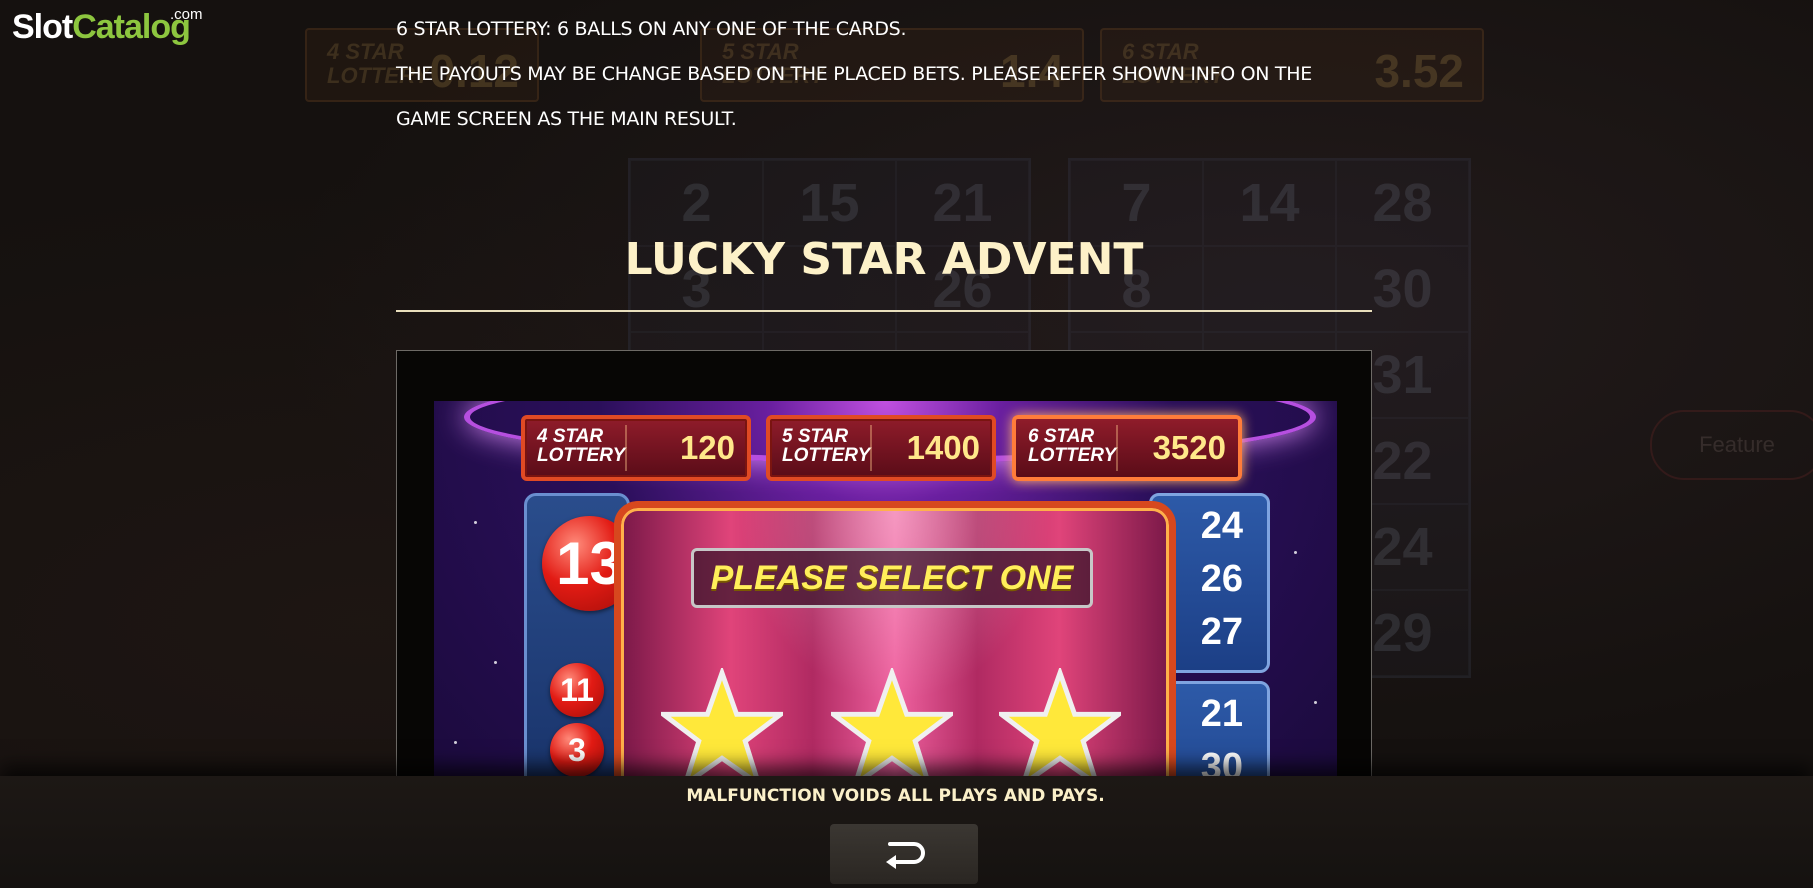 The image size is (1813, 888). I want to click on logo-com: .com, so click(186, 14).